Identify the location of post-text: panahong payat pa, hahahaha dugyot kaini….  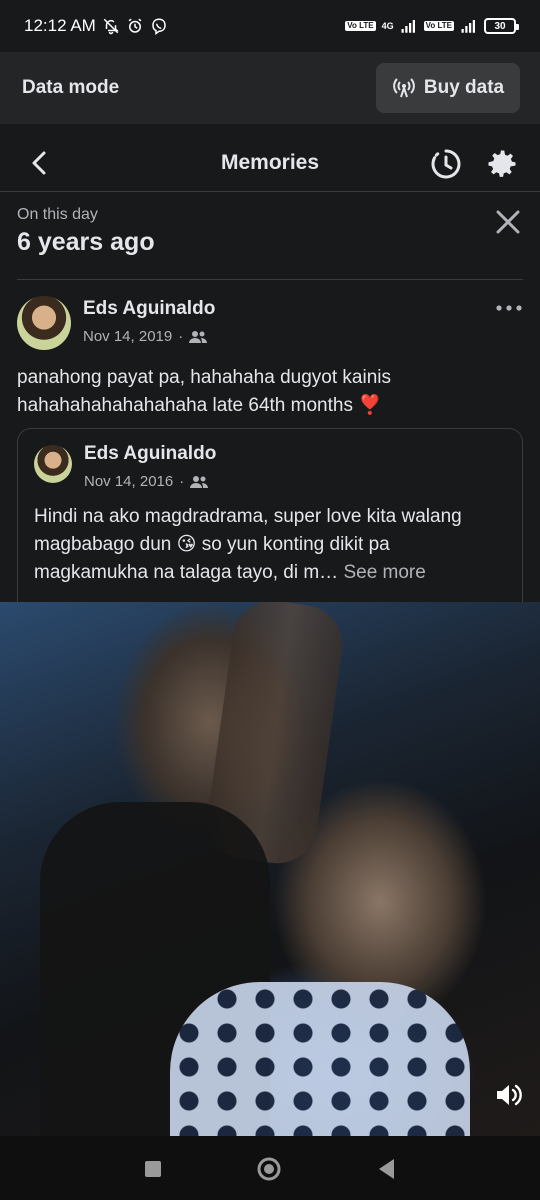
(204, 391).